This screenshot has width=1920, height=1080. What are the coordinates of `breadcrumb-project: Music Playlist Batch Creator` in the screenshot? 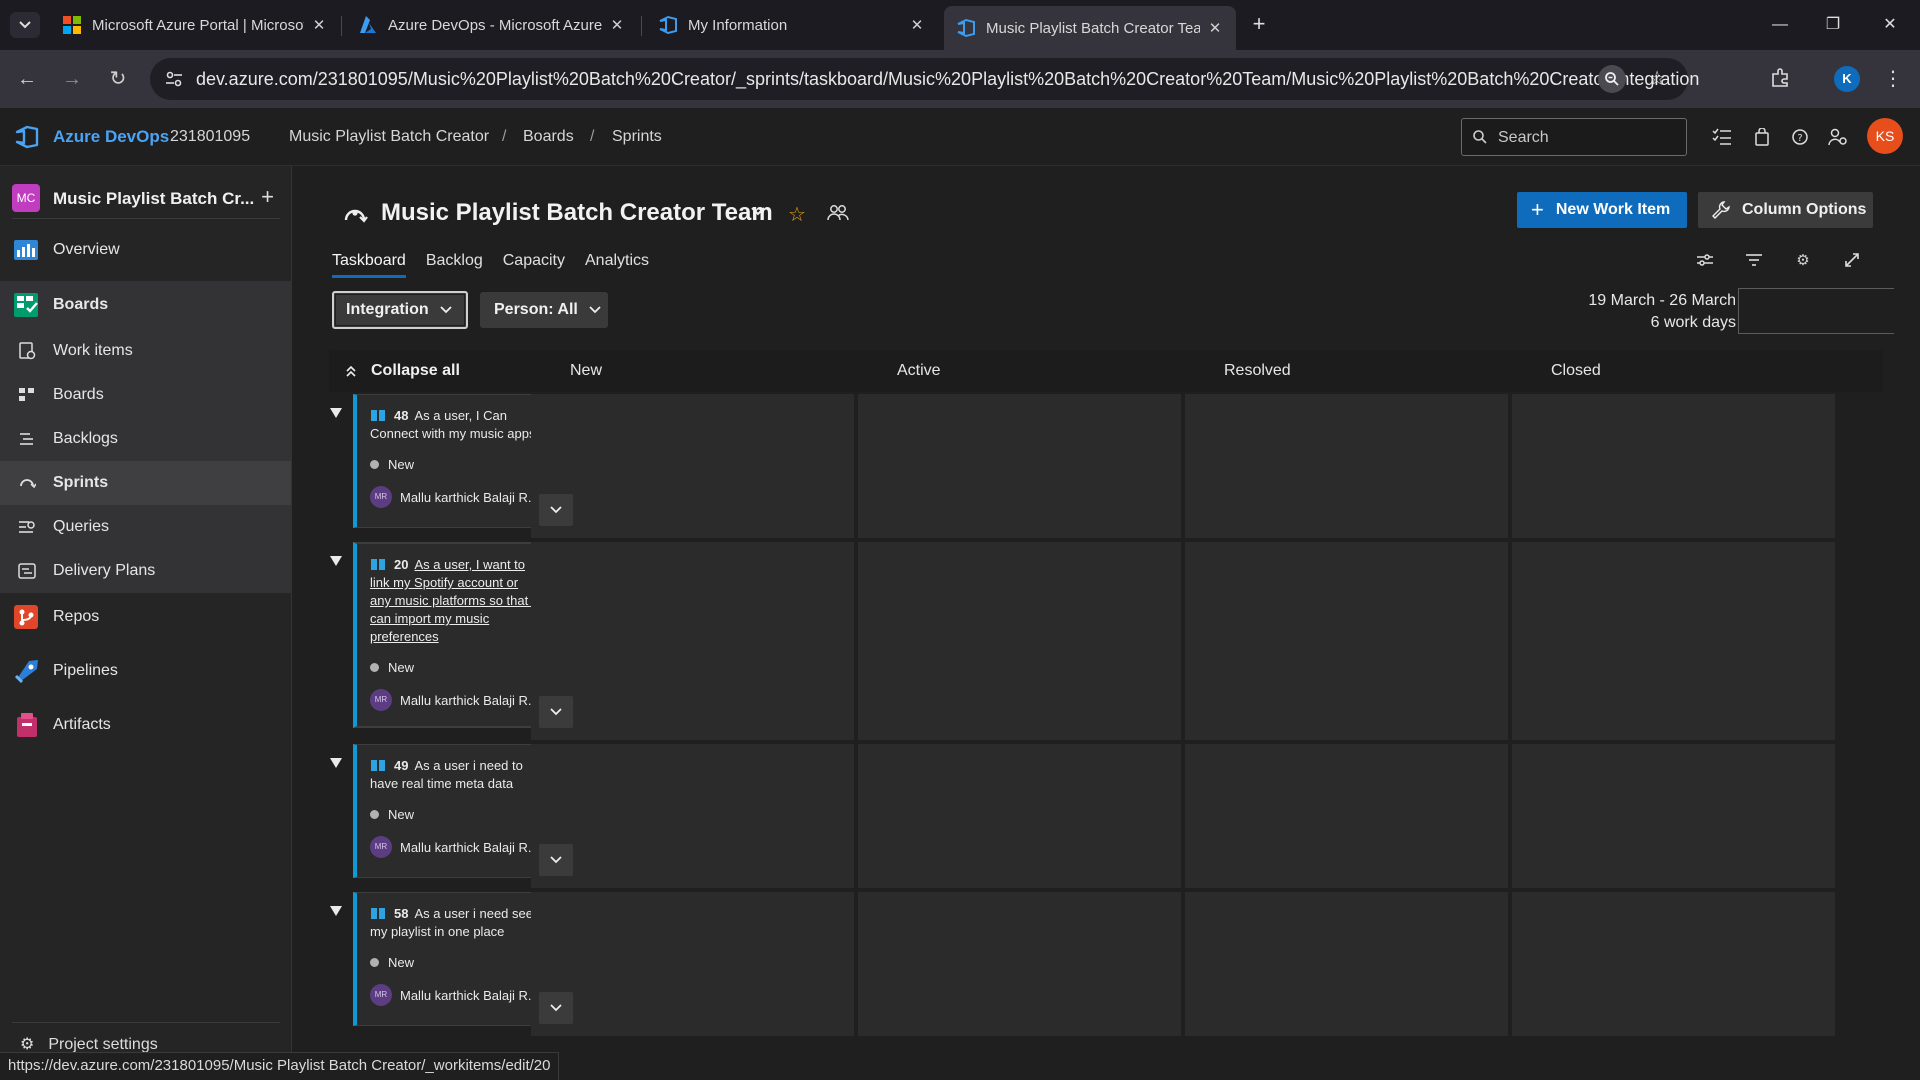 It's located at (389, 137).